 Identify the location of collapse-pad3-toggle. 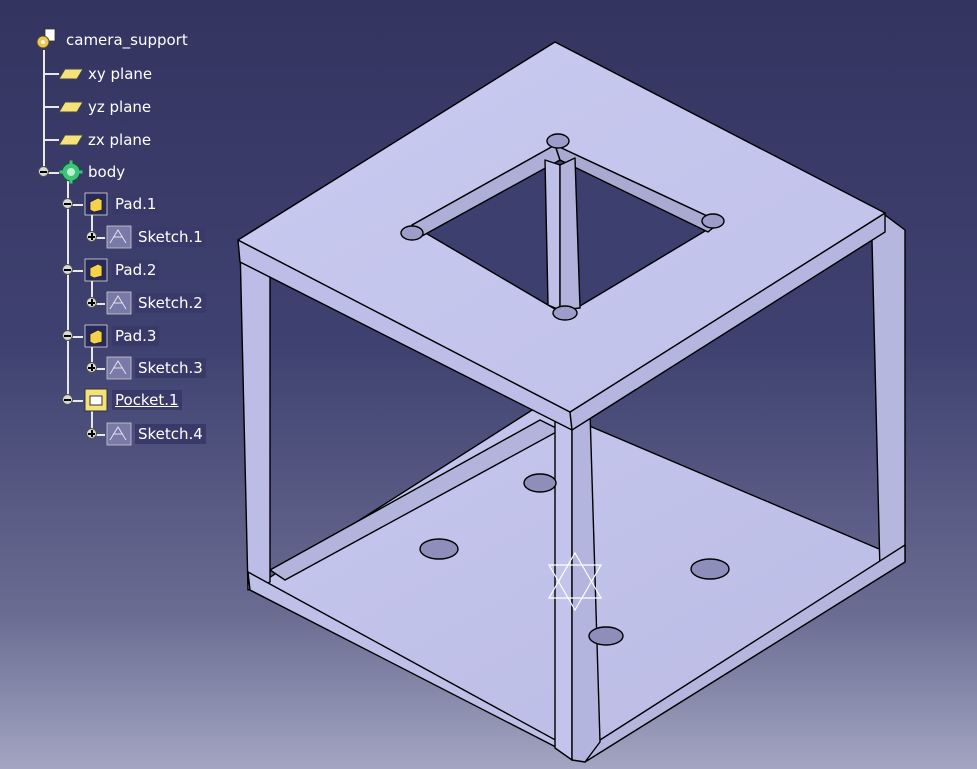
(67, 335).